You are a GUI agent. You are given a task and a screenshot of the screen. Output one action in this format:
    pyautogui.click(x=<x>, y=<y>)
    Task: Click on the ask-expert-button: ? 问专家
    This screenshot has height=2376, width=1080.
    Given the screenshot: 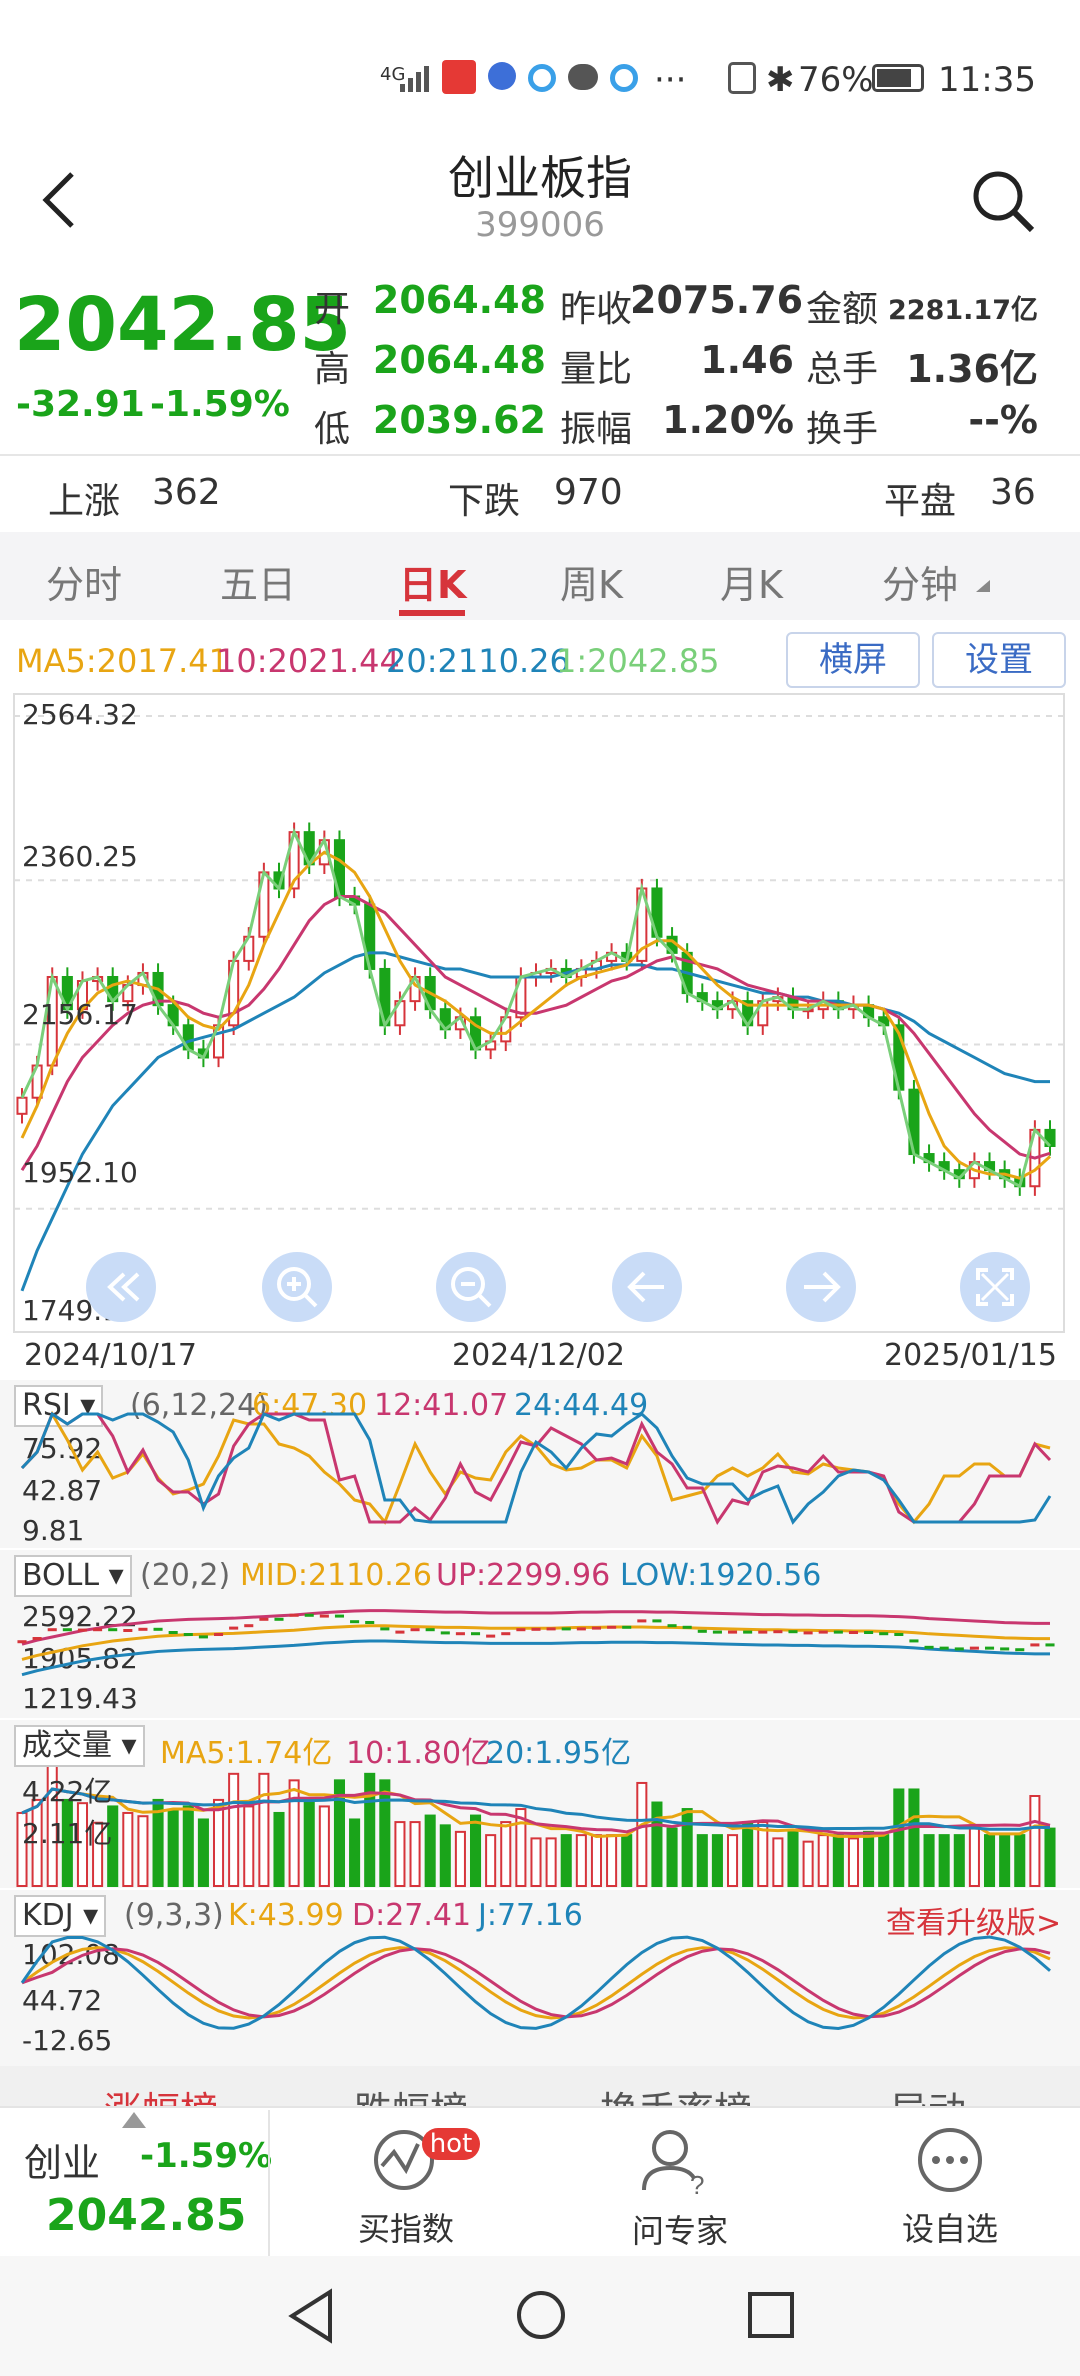 What is the action you would take?
    pyautogui.click(x=680, y=2182)
    